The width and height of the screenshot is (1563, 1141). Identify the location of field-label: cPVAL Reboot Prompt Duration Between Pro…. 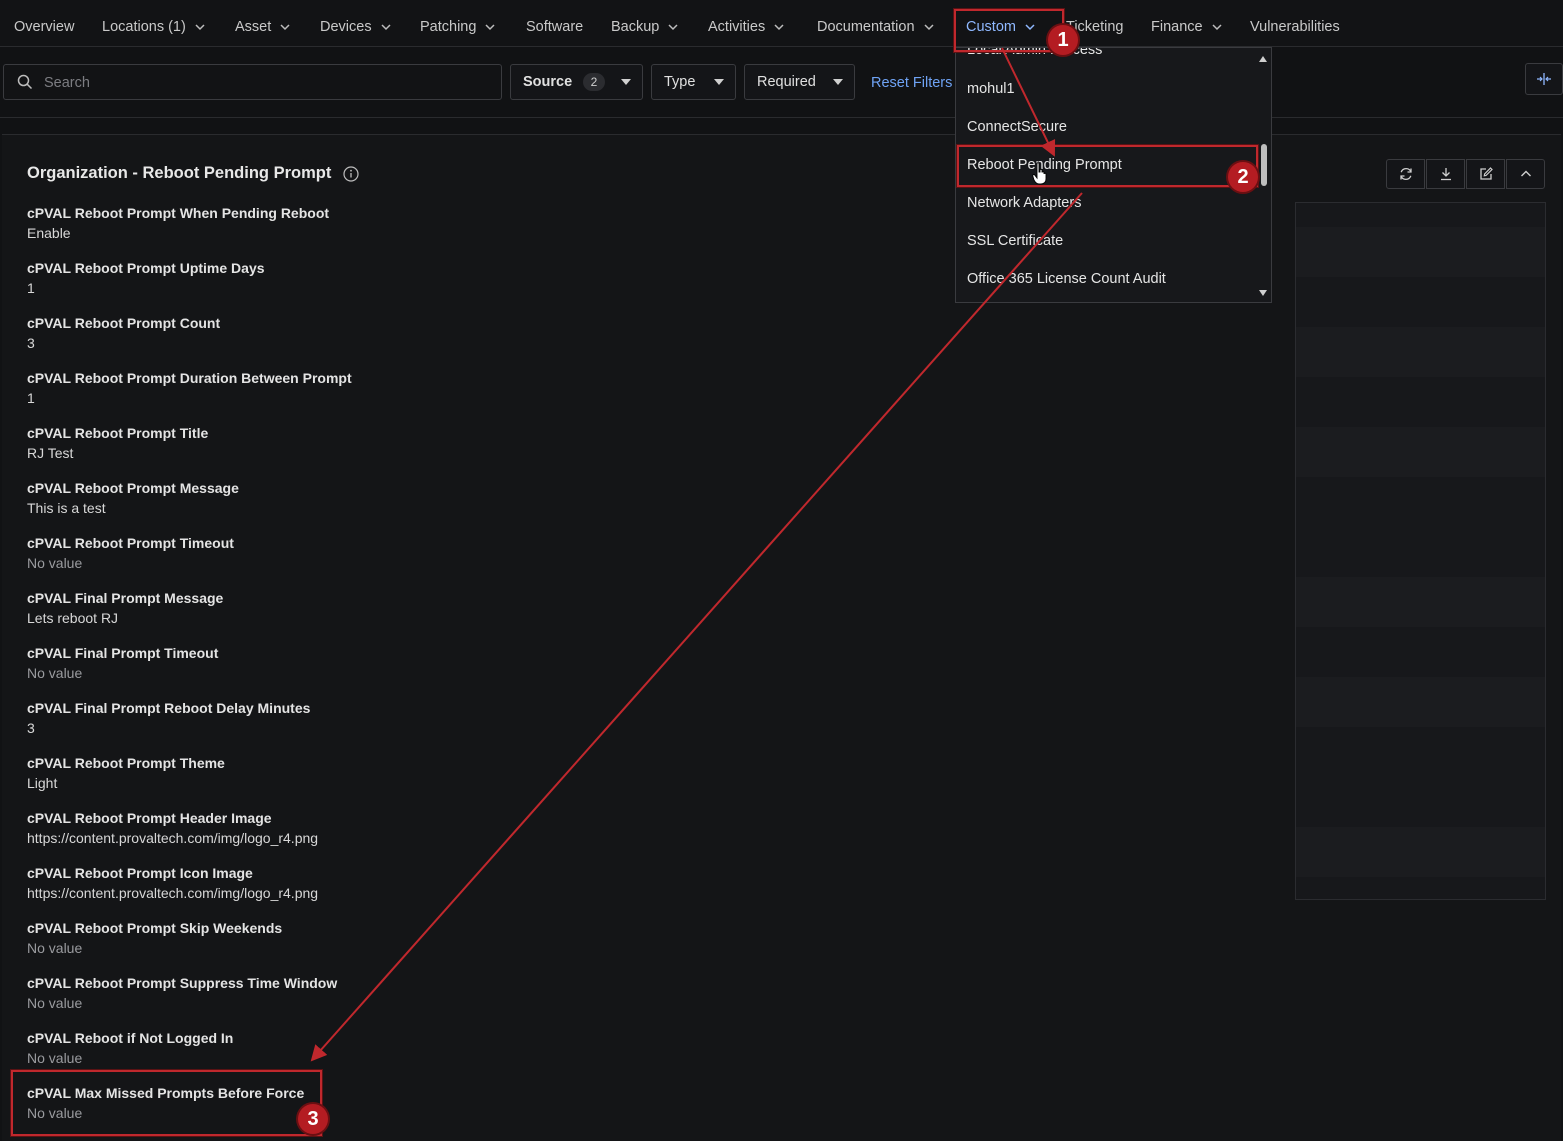
(189, 378).